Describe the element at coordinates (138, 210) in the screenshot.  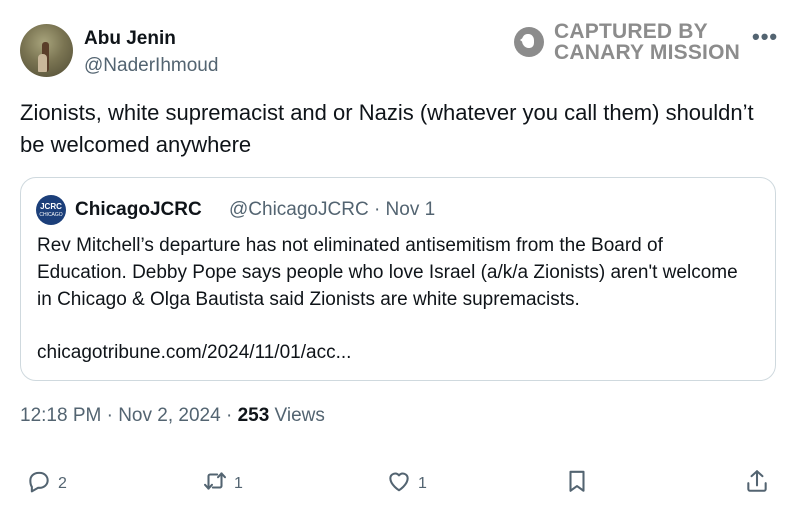
I see `quoted-author-name: ChicagoJCRC` at that location.